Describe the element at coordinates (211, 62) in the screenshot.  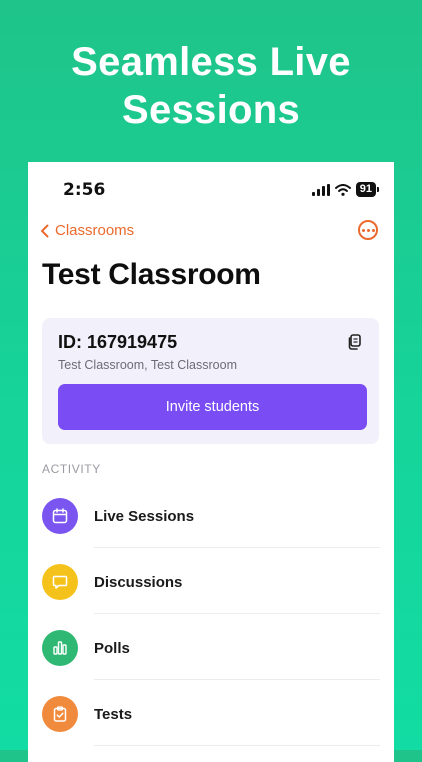
I see `headline-line-1: Seamless Live` at that location.